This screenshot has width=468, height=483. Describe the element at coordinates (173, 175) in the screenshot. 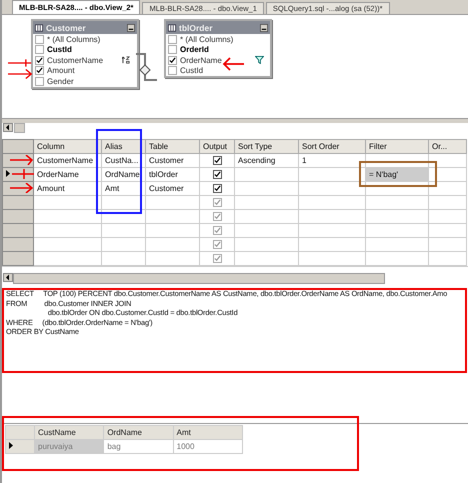

I see `grid-cell: tblOrder` at that location.